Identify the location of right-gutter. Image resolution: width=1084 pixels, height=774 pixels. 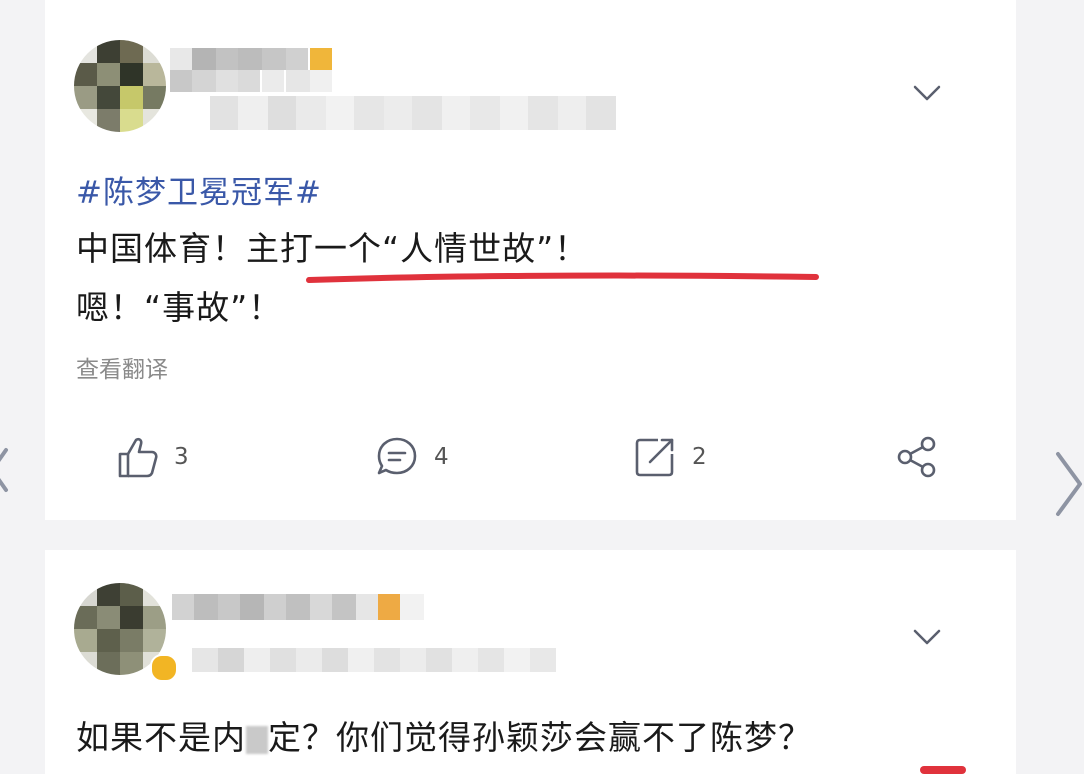
(1050, 387).